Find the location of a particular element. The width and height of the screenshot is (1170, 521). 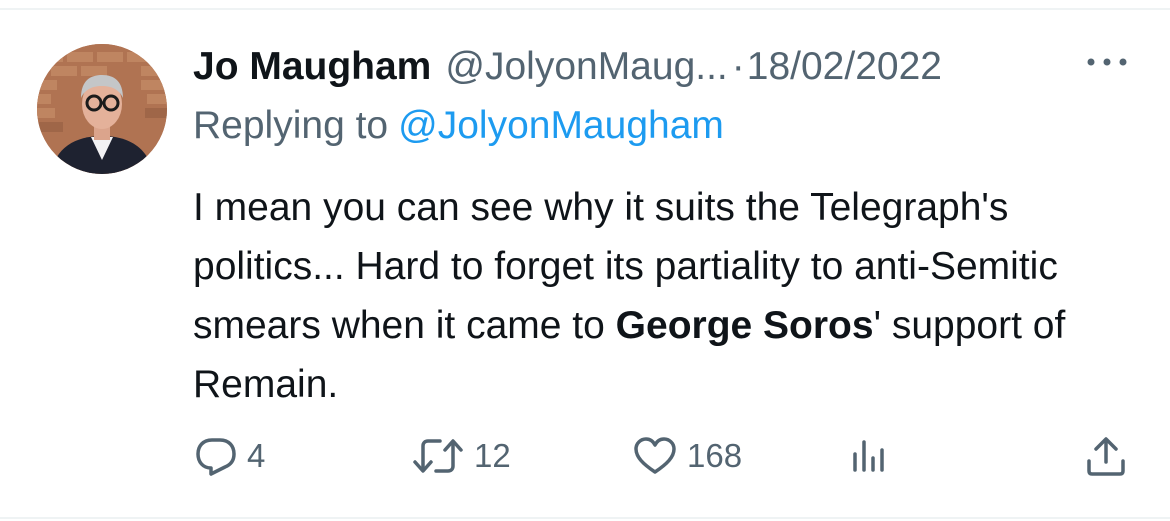

avatar is located at coordinates (102, 109).